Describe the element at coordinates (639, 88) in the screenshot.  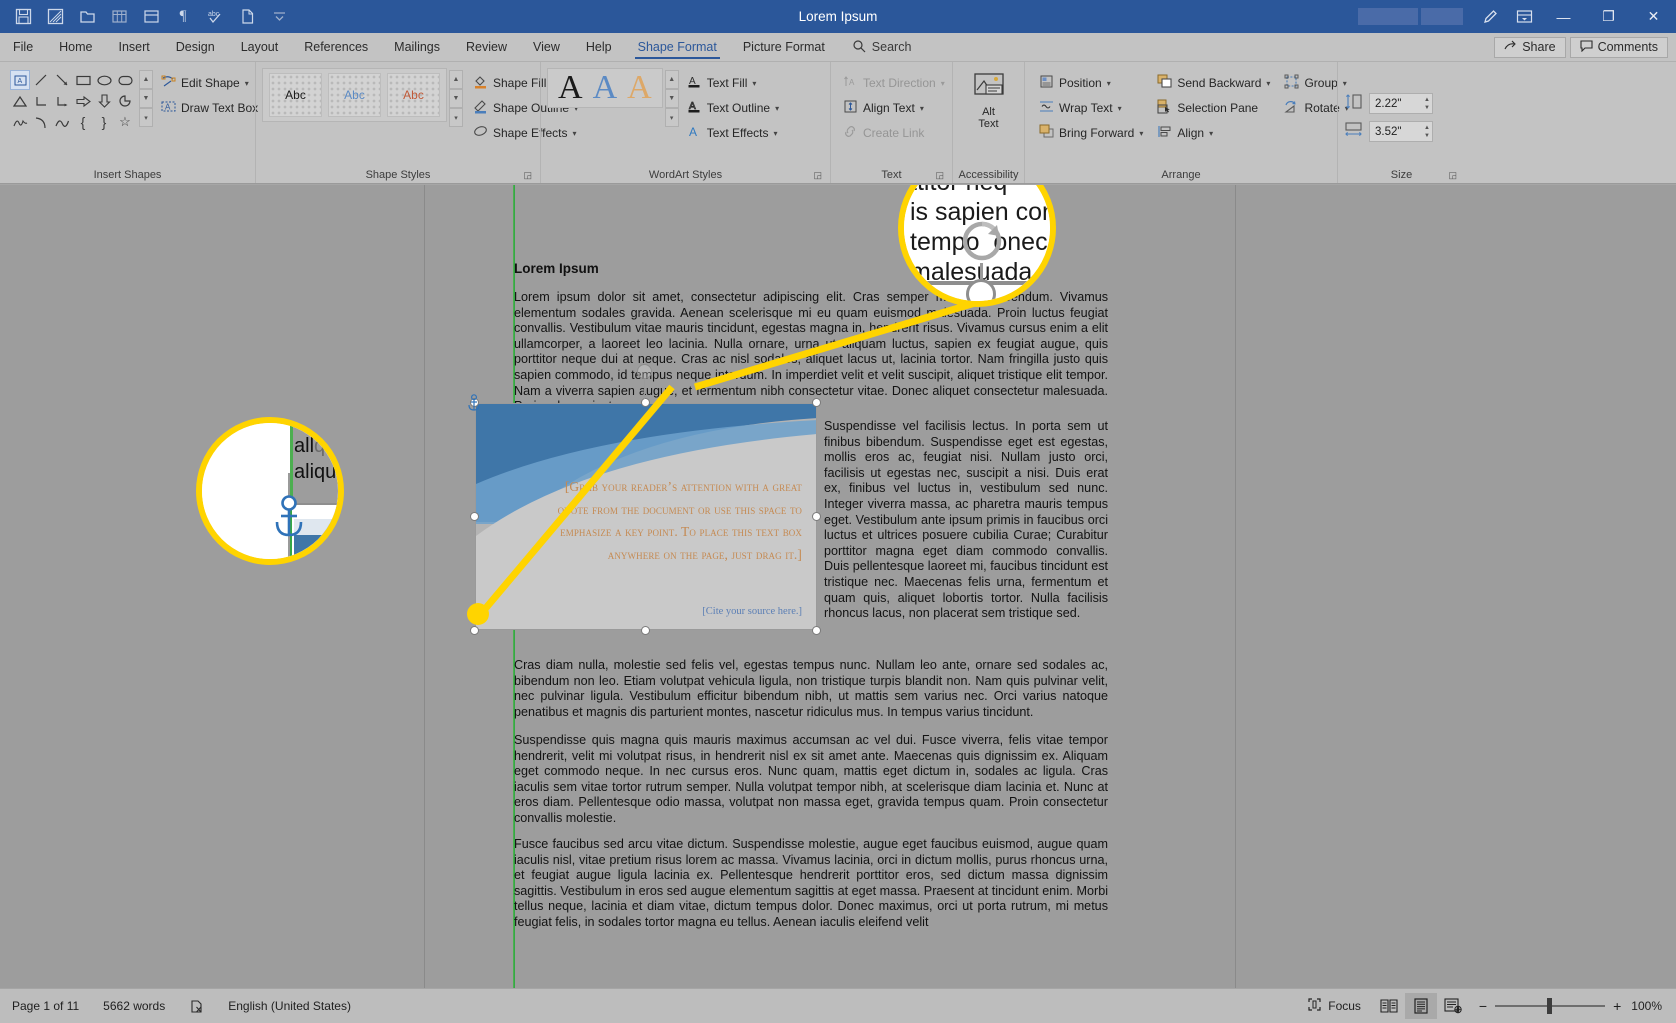
I see `wordart-thumb-3: A` at that location.